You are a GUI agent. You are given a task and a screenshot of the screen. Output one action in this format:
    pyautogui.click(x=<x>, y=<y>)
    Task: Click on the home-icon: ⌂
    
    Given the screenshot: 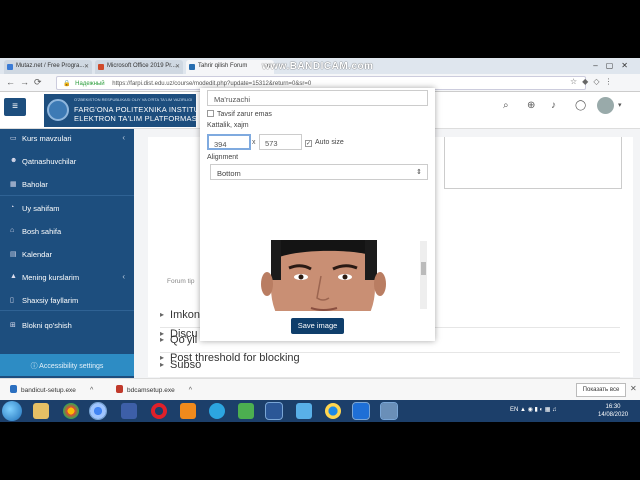 What is the action you would take?
    pyautogui.click(x=12, y=230)
    